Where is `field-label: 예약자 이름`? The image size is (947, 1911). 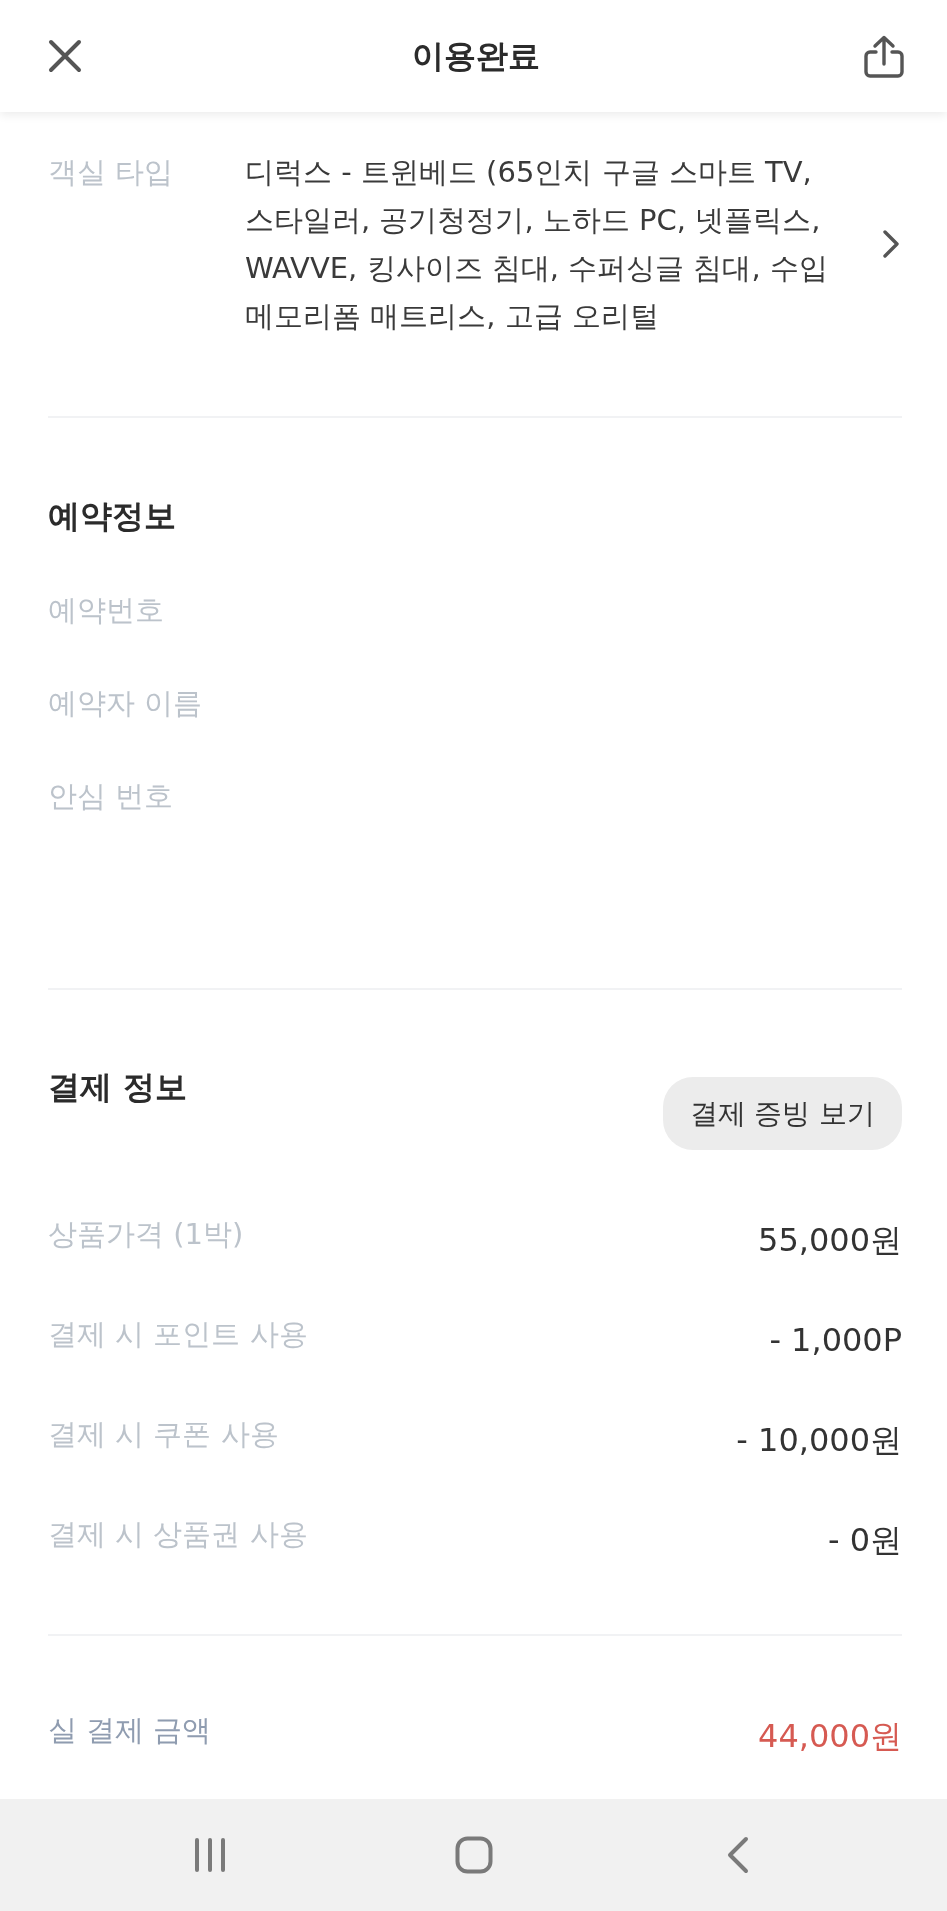 field-label: 예약자 이름 is located at coordinates (125, 703).